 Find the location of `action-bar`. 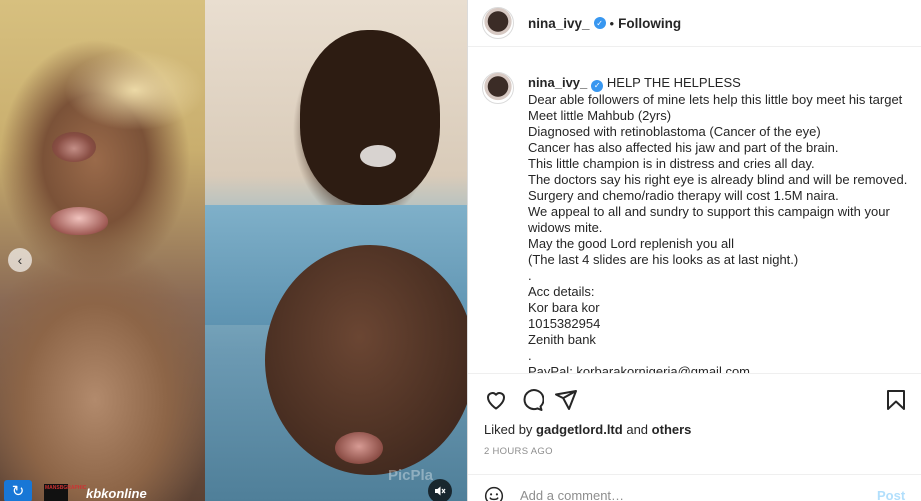

action-bar is located at coordinates (694, 398).